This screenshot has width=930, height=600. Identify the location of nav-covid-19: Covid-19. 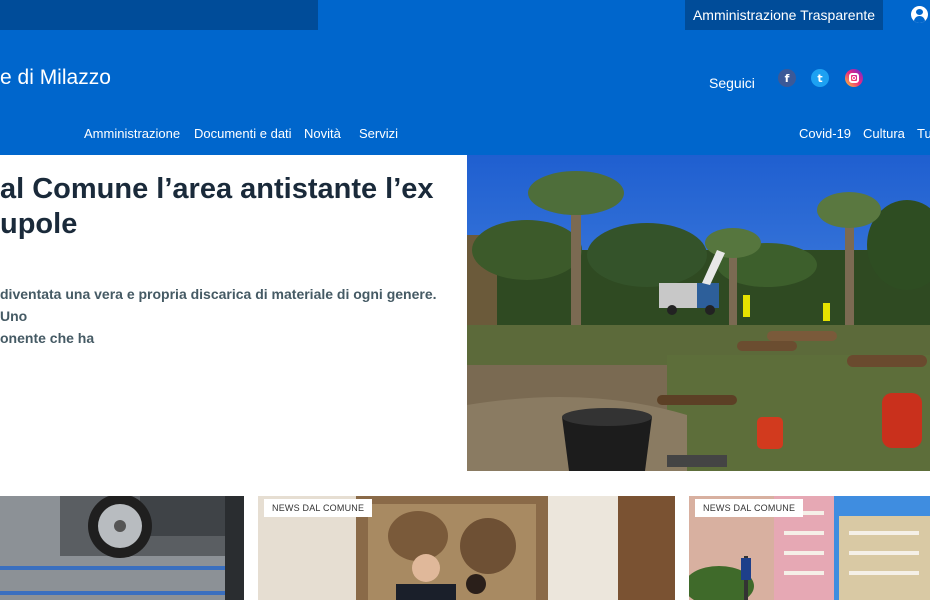
(825, 133).